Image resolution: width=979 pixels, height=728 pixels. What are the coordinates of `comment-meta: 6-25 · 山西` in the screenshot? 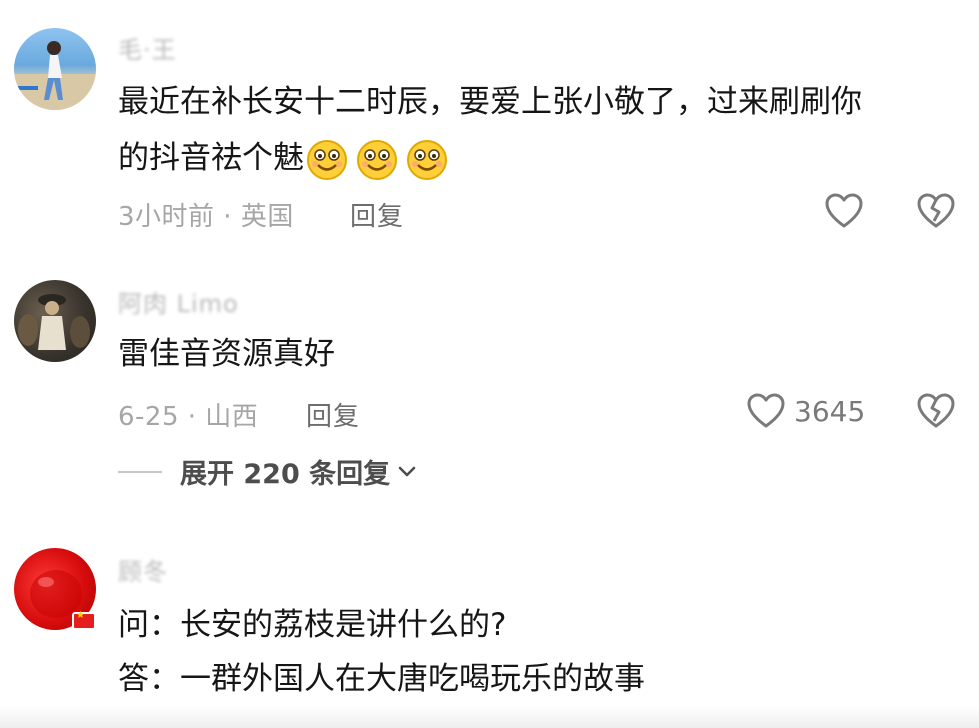 It's located at (188, 417).